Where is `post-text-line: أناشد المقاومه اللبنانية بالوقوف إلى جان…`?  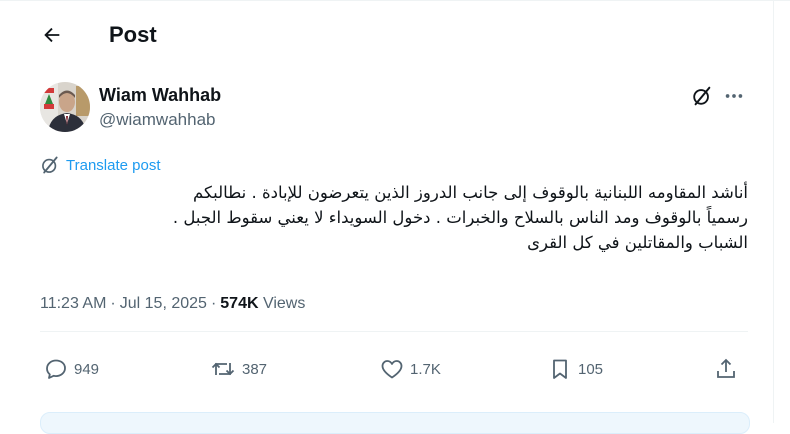
post-text-line: أناشد المقاومه اللبنانية بالوقوف إلى جان… is located at coordinates (470, 192).